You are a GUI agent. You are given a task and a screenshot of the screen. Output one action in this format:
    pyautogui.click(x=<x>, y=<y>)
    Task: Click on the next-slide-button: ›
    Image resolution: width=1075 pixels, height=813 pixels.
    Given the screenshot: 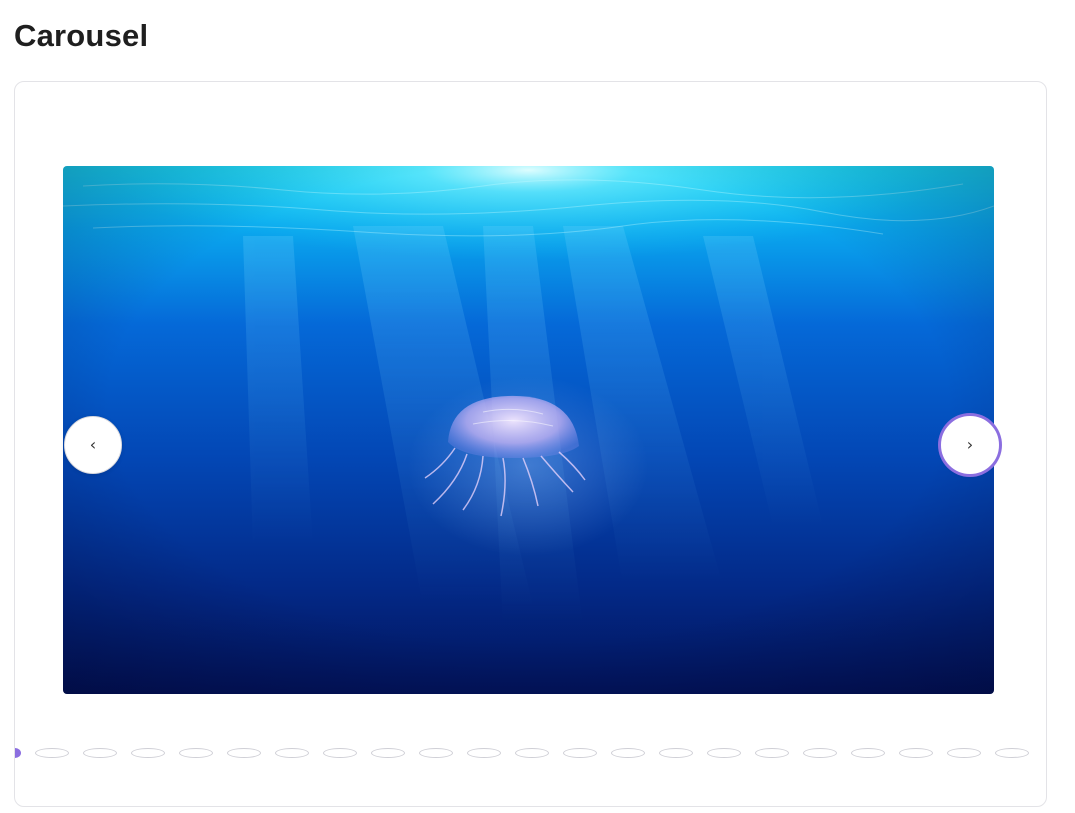 What is the action you would take?
    pyautogui.click(x=970, y=445)
    